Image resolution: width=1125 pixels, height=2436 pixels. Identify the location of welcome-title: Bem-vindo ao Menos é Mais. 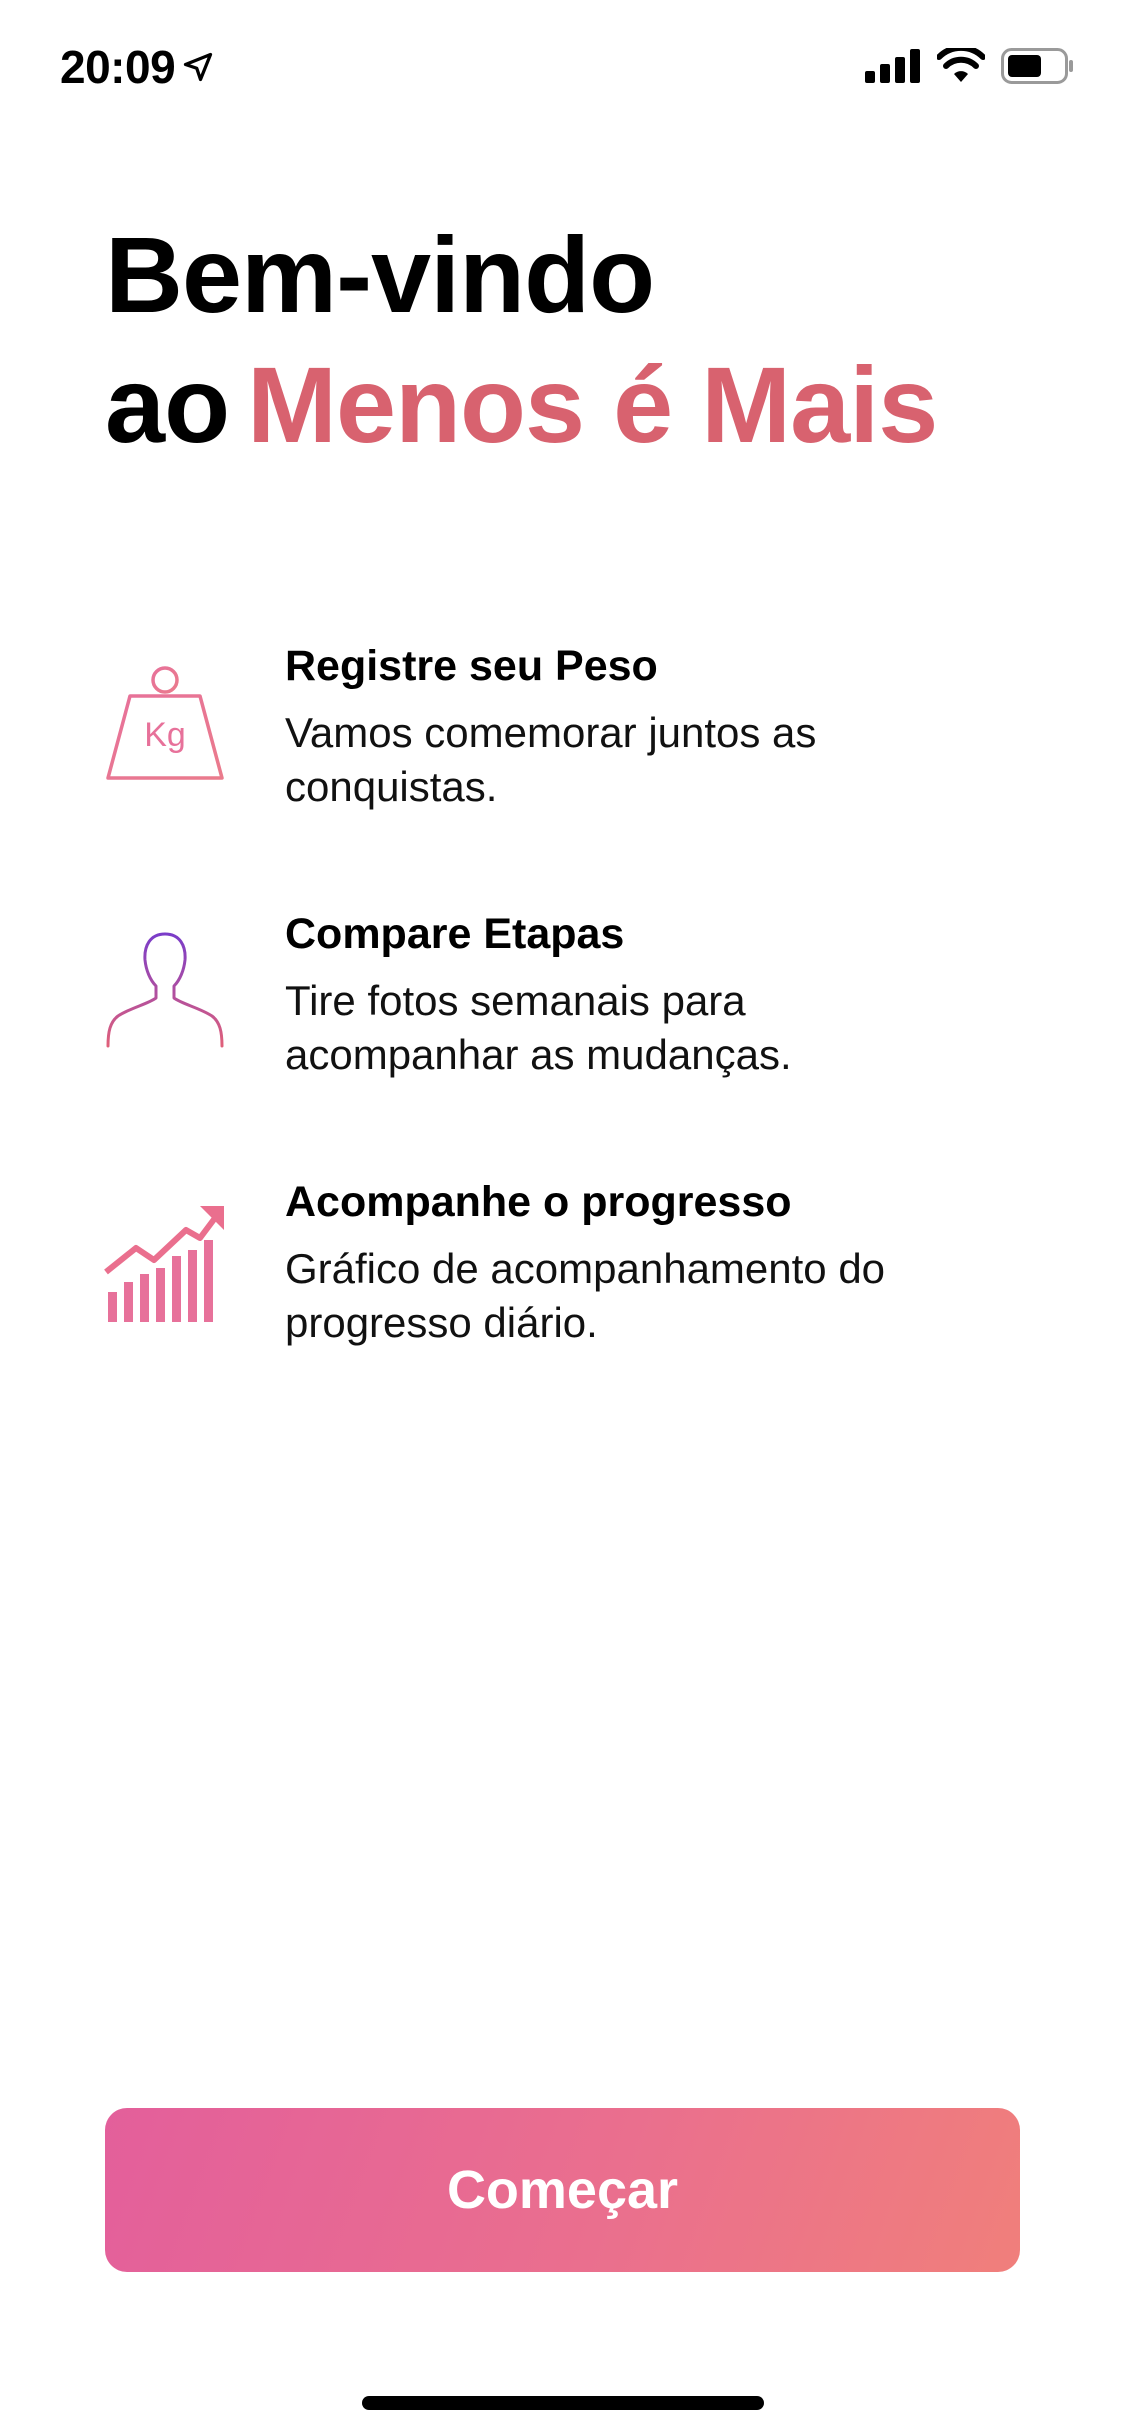
(521, 340).